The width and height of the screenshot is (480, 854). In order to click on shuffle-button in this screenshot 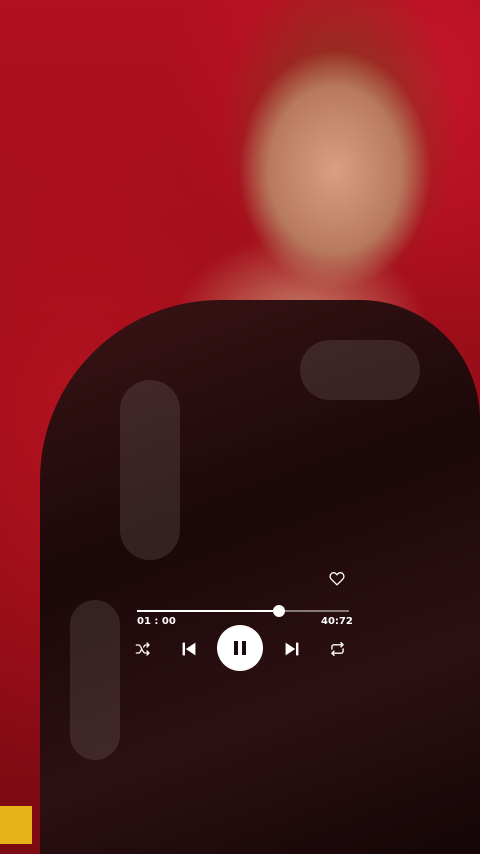, I will do `click(143, 649)`.